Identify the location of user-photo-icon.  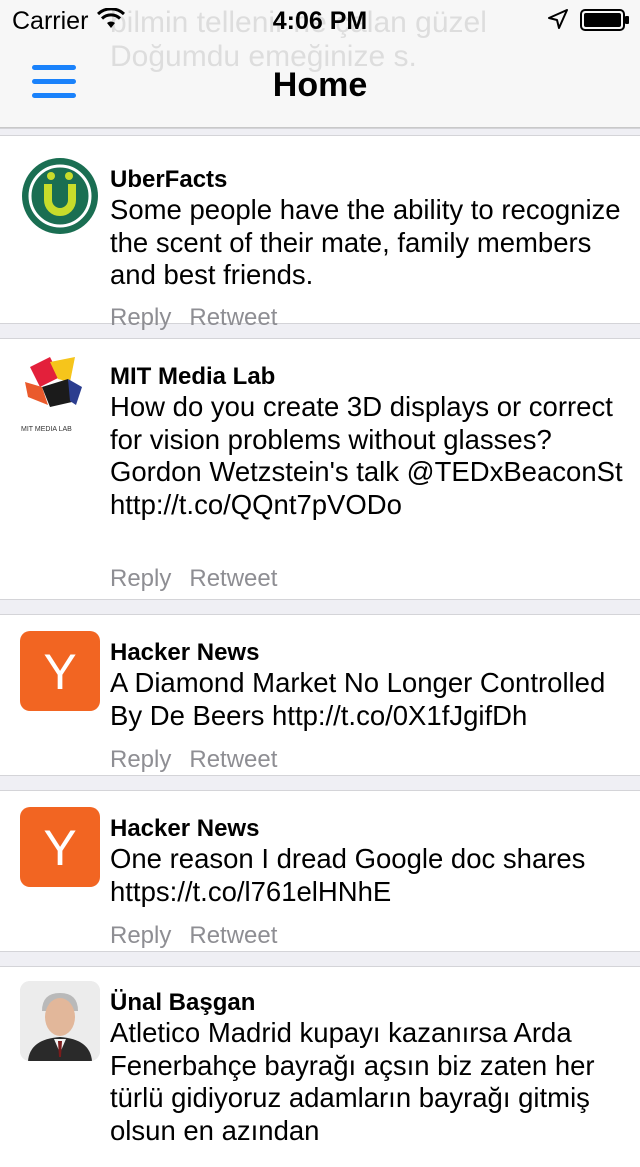
(60, 1021).